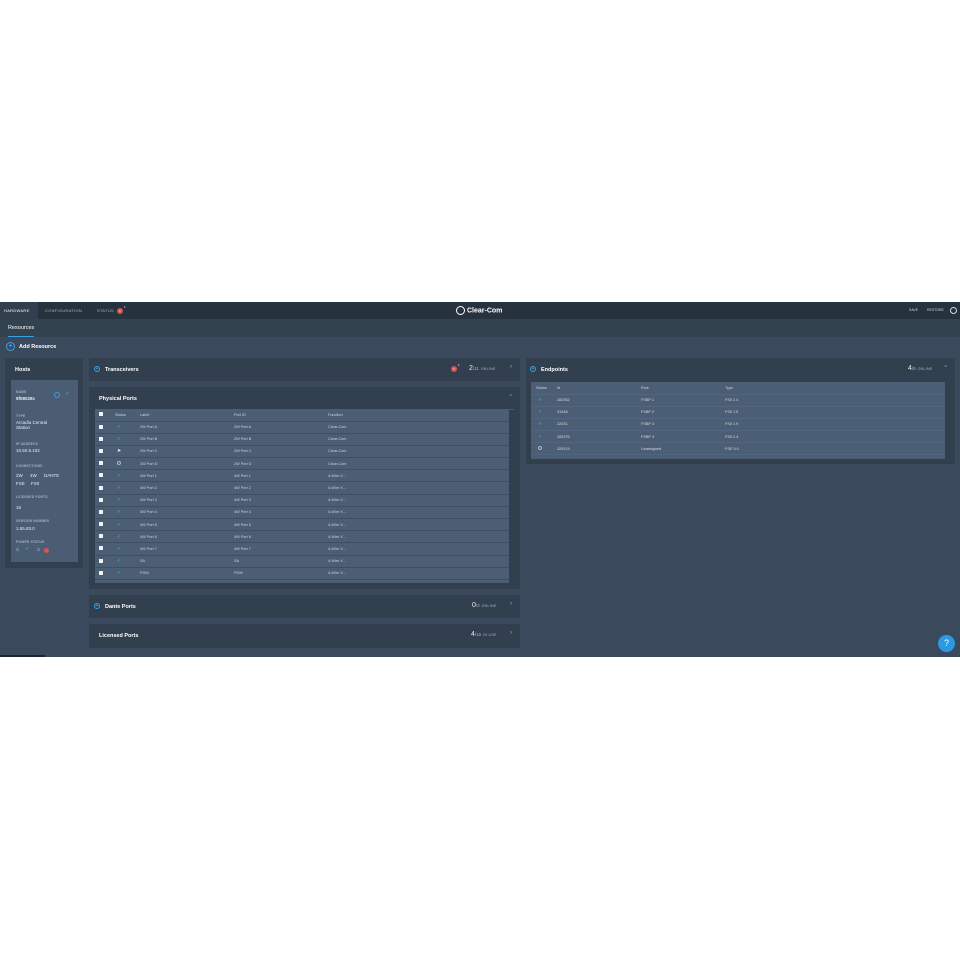 The image size is (960, 960). I want to click on table-row: ✓ 22031 FSBP 3 FSII 1.9, so click(738, 424).